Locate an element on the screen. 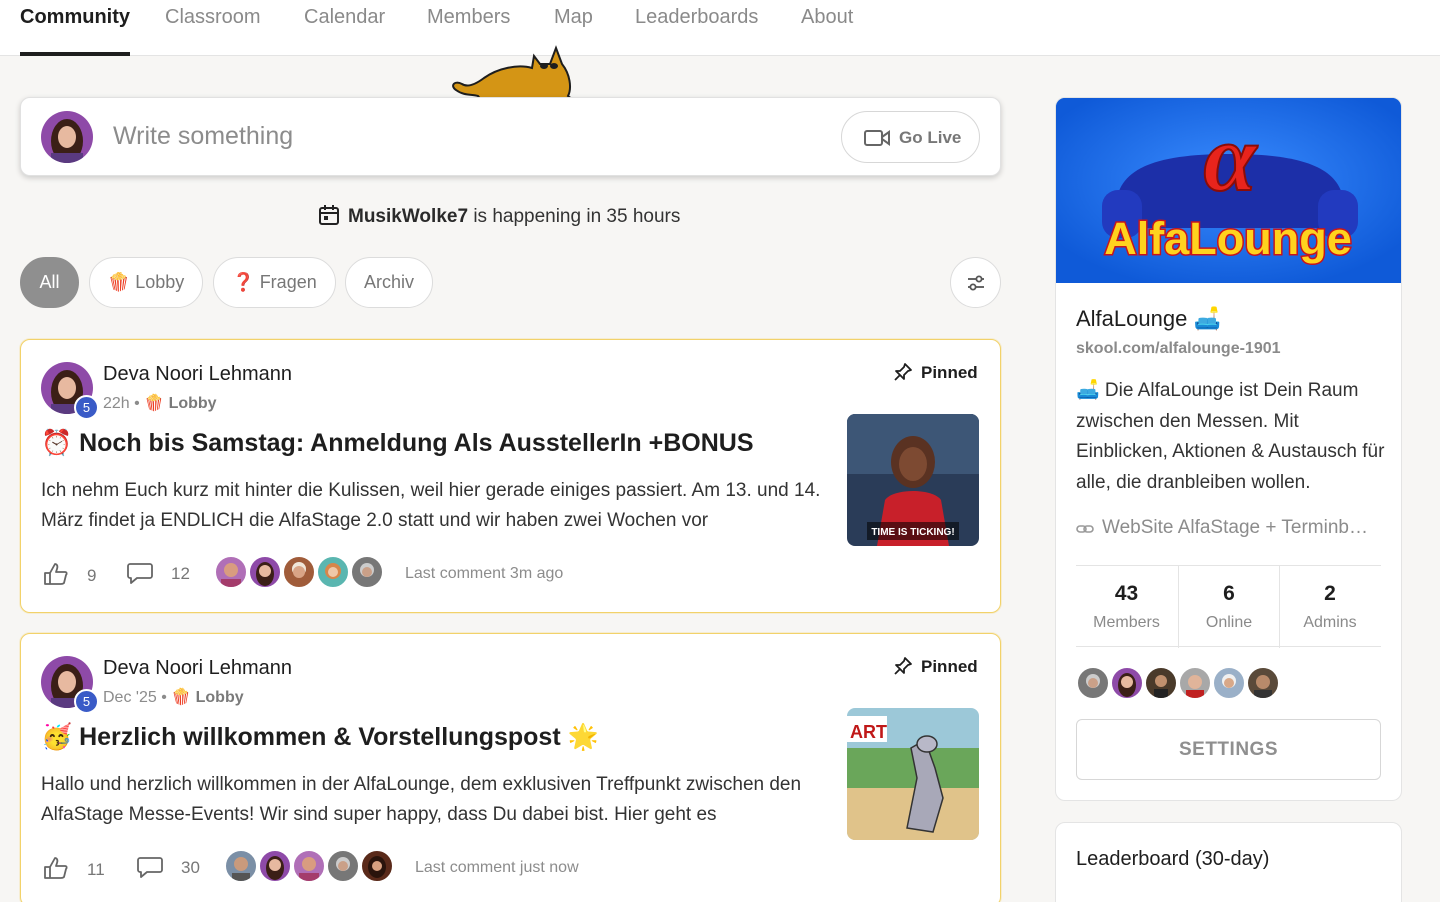 Image resolution: width=1440 pixels, height=902 pixels. filter-chip-lobby: 🍿 Lobby is located at coordinates (146, 282).